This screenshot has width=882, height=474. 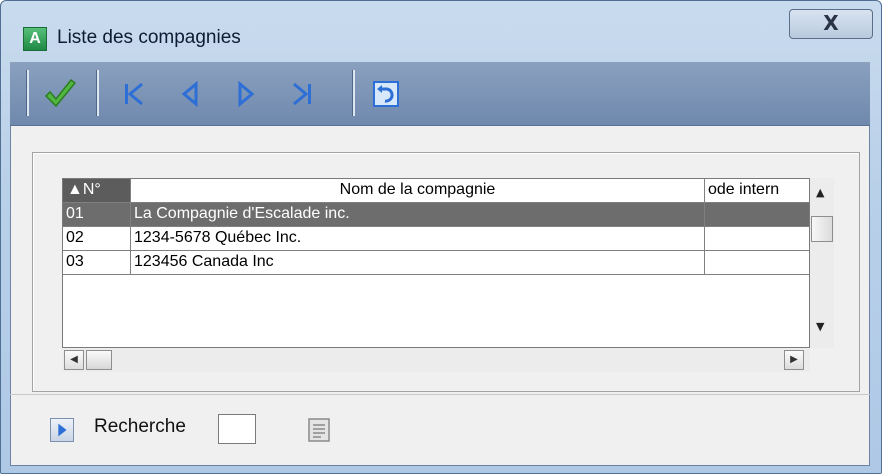 I want to click on column-header-number: ▲N°, so click(x=97, y=191).